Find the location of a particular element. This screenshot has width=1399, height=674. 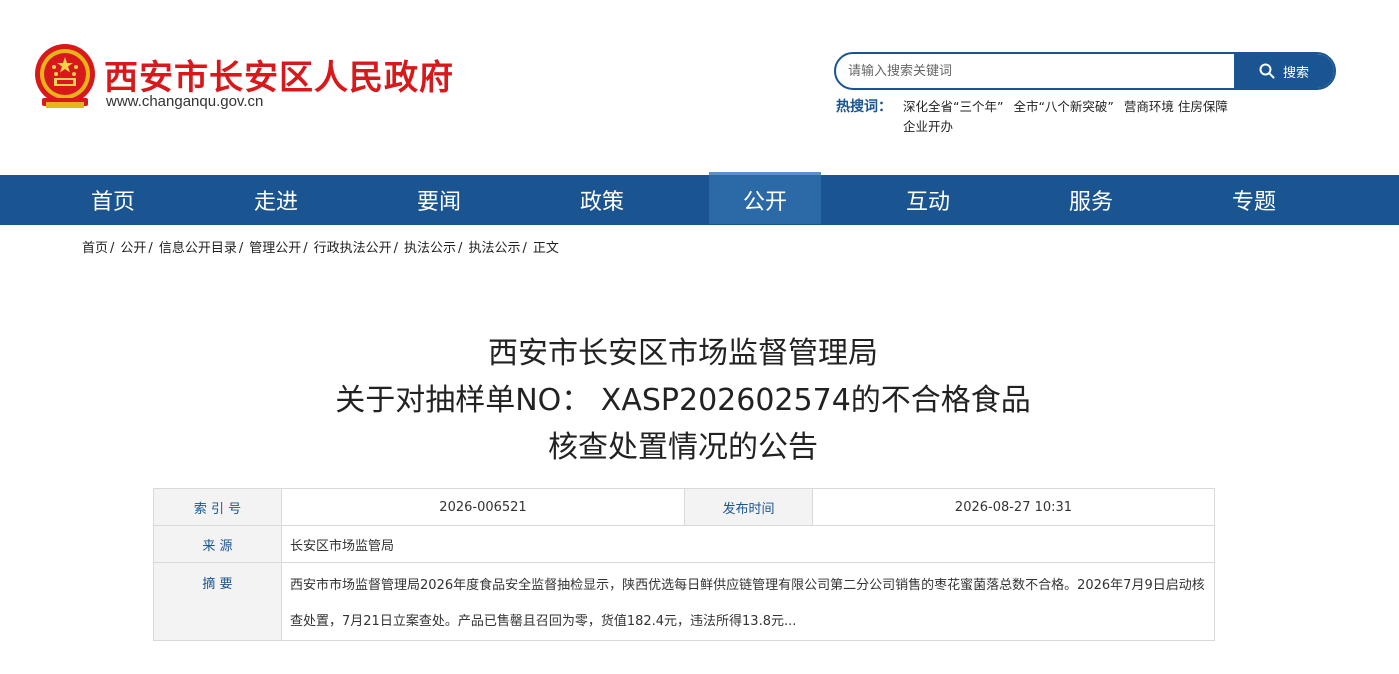

site-url: www.changanqu.gov.cn is located at coordinates (185, 101).